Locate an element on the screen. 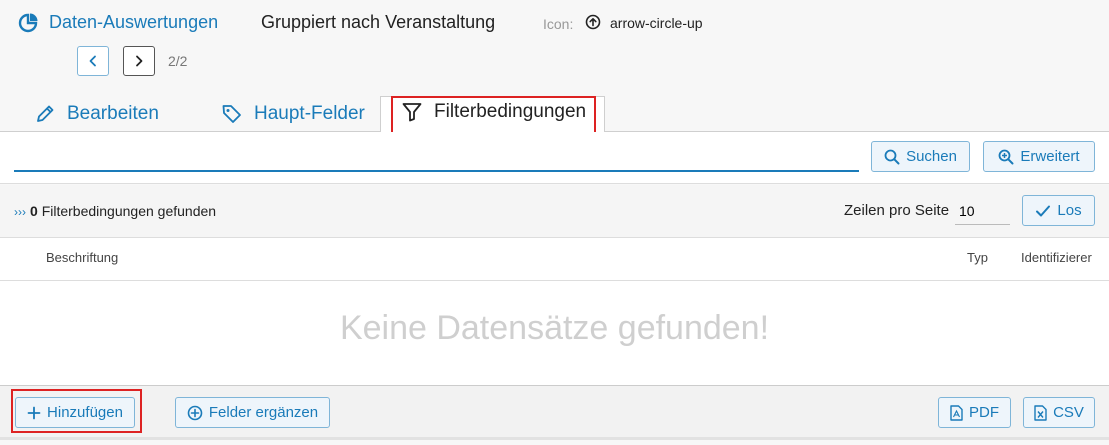 This screenshot has height=445, width=1109. advanced-button-label: Erweitert is located at coordinates (1050, 156).